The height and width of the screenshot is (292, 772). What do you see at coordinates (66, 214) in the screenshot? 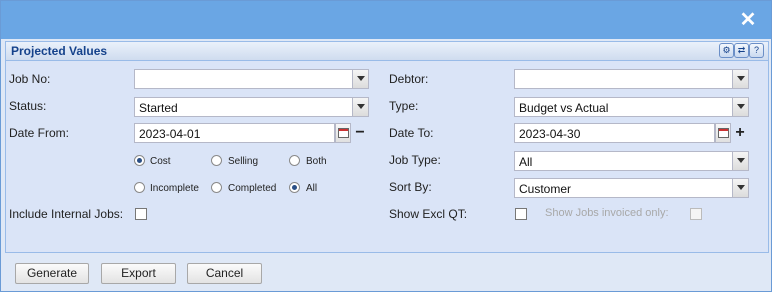
I see `include-internal-jobs-label: Include Internal Jobs:` at bounding box center [66, 214].